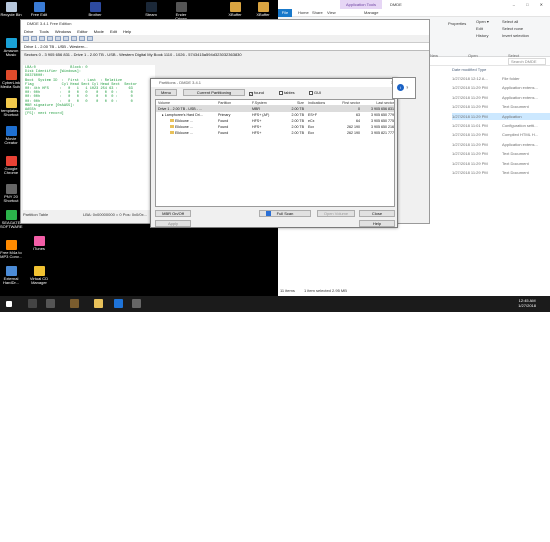 This screenshot has width=550, height=542. Describe the element at coordinates (482, 35) in the screenshot. I see `history-button: History` at that location.